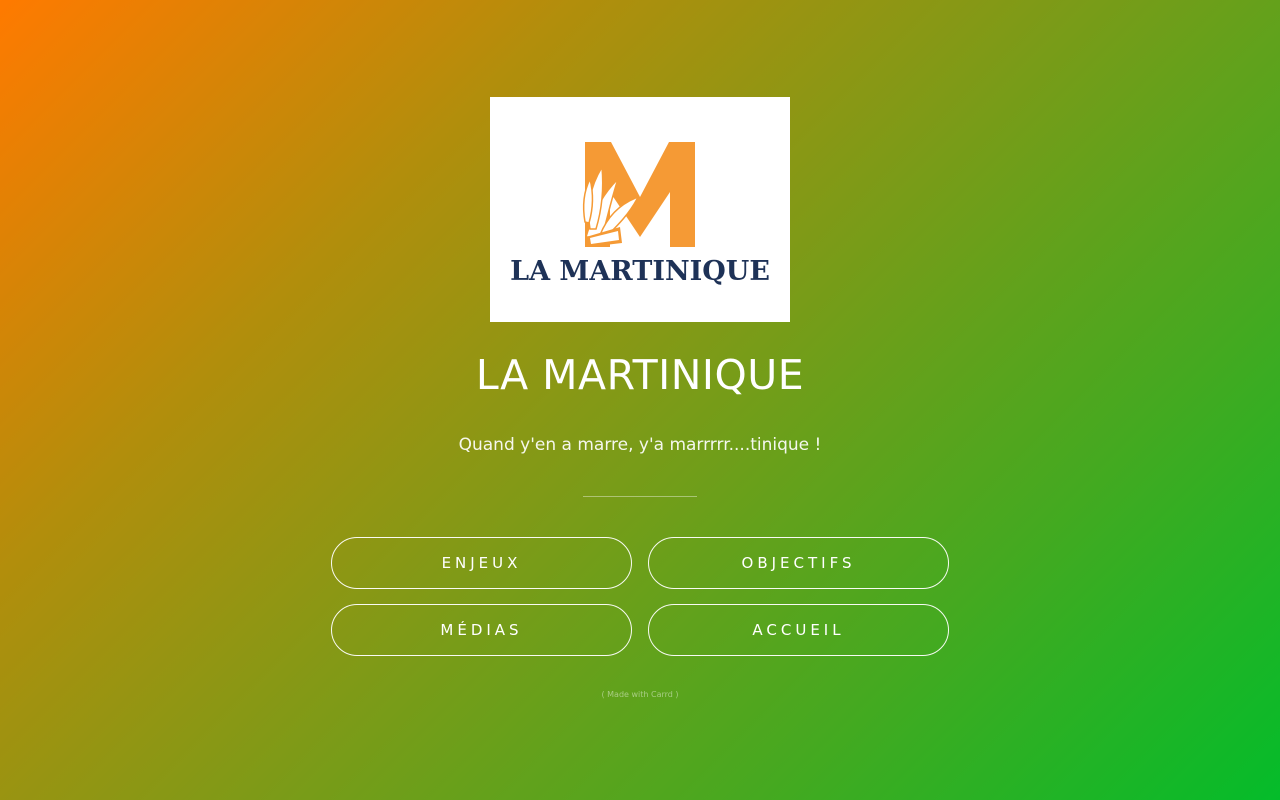 This screenshot has height=800, width=1280. What do you see at coordinates (798, 563) in the screenshot?
I see `objectifs-button: OBJECTIFS` at bounding box center [798, 563].